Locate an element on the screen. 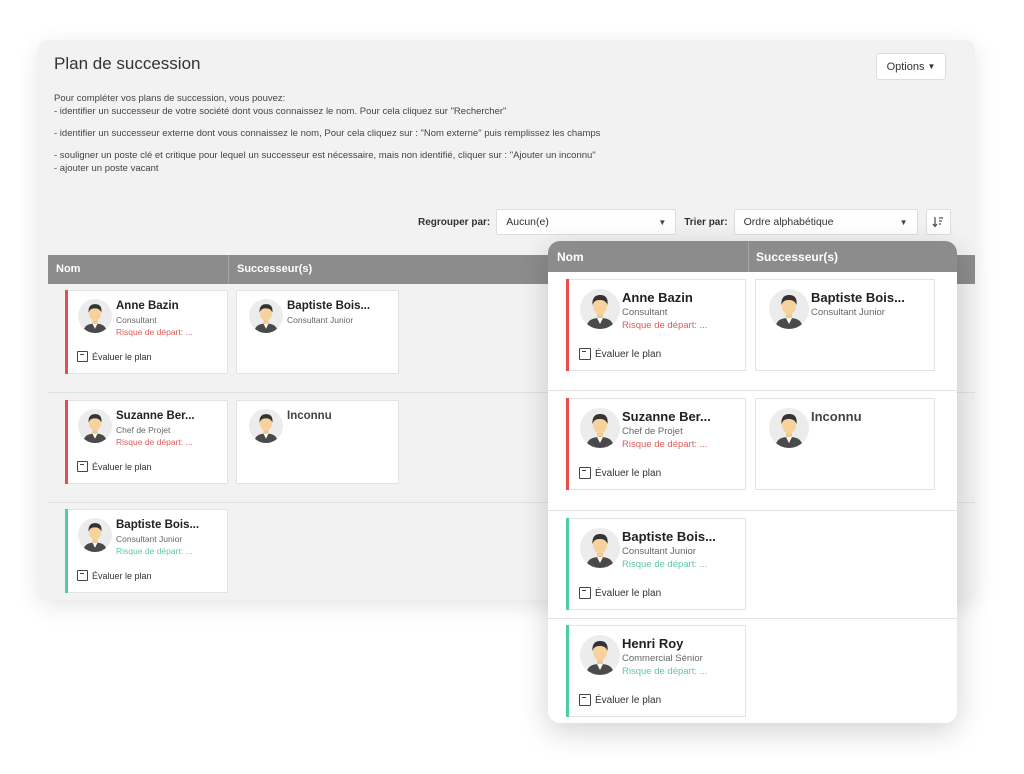 The image size is (1024, 774). options-button: Options ▼ is located at coordinates (911, 66).